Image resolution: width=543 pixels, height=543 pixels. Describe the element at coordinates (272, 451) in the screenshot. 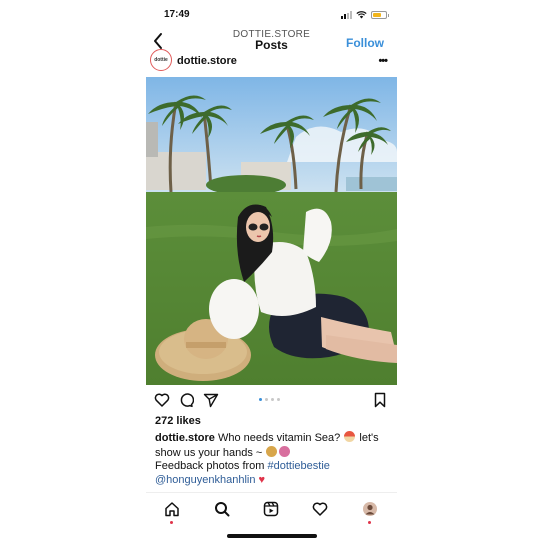

I see `person-emoji-icon` at that location.